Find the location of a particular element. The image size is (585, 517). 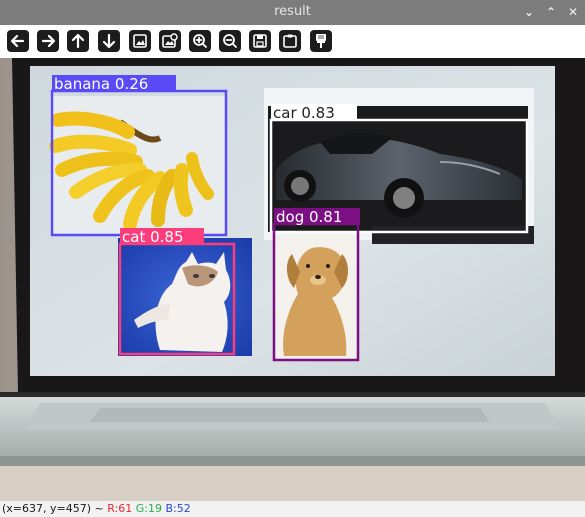

pixel-blue-value: B:52 is located at coordinates (178, 508).